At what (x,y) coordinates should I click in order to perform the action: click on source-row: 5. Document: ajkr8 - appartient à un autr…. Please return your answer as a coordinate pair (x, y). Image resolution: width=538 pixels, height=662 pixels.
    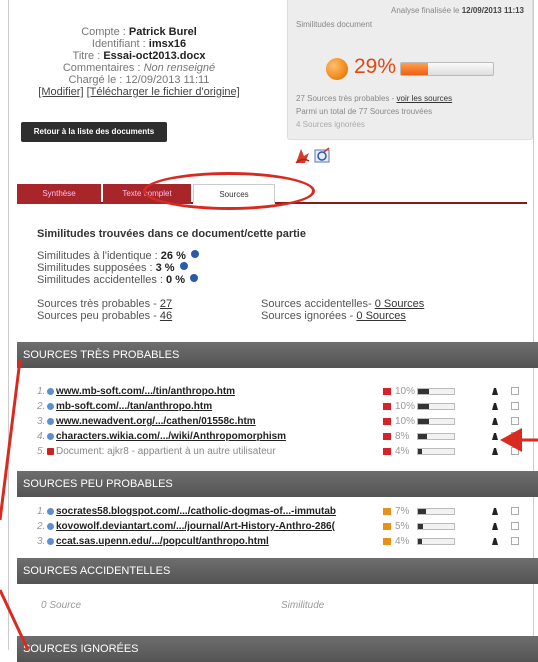
    Looking at the image, I should click on (285, 451).